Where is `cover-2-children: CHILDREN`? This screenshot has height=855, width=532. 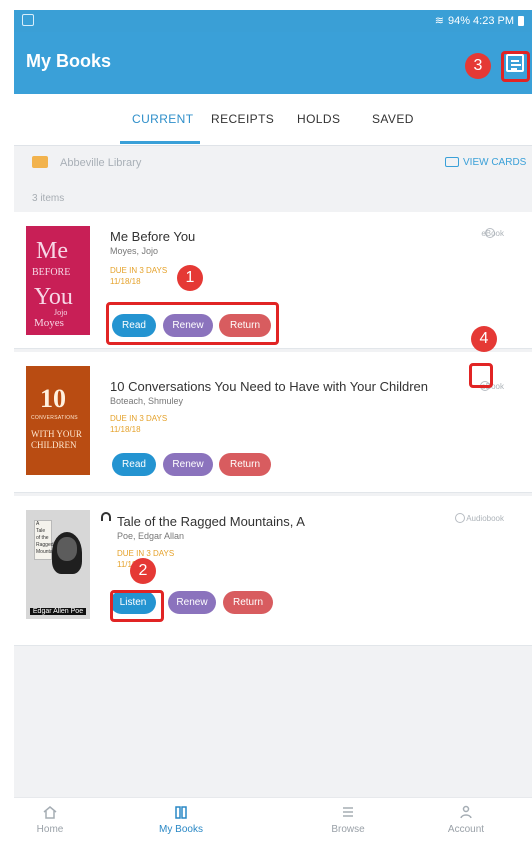
cover-2-children: CHILDREN is located at coordinates (54, 445).